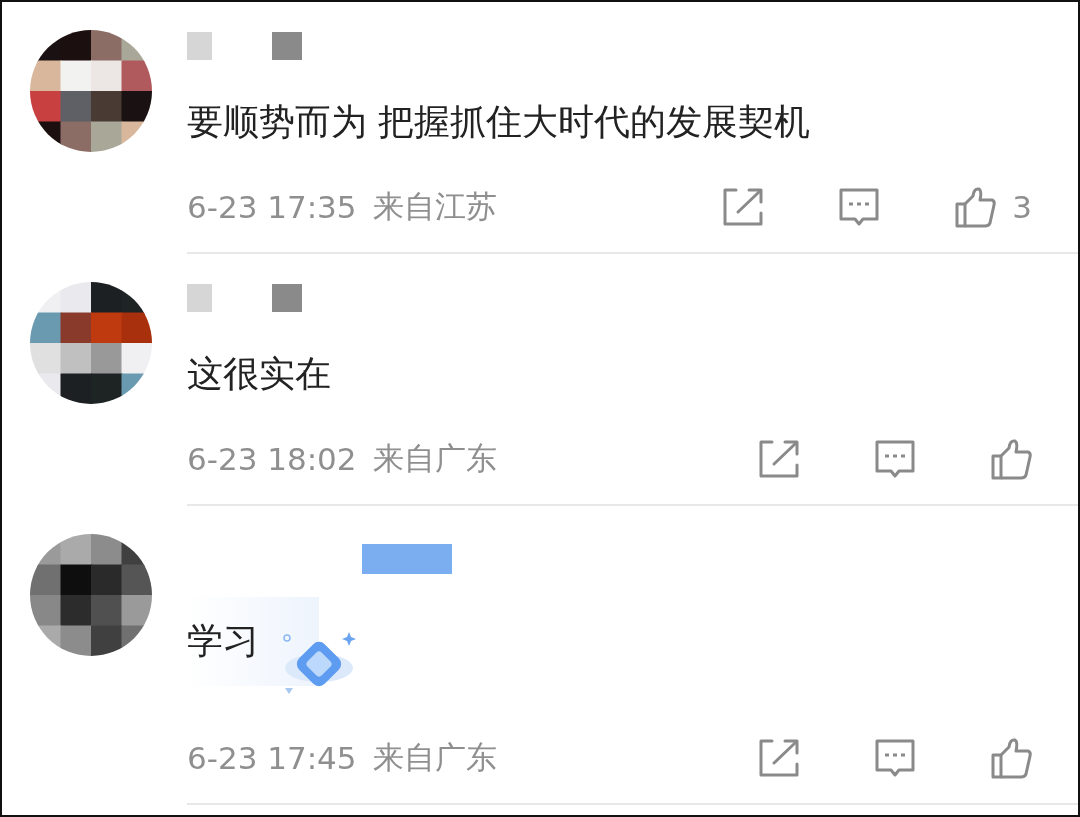 The image size is (1080, 817). What do you see at coordinates (272, 459) in the screenshot?
I see `comment-time: 6-23 18:02` at bounding box center [272, 459].